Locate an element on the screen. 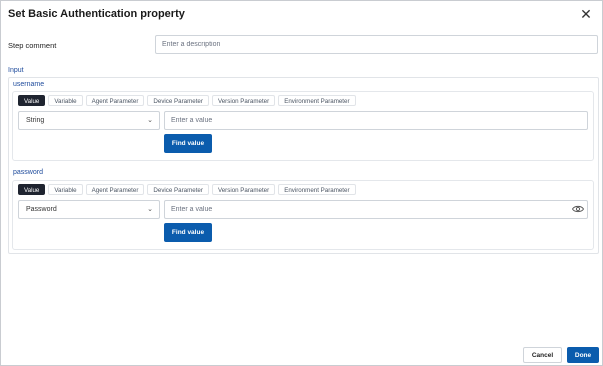  input-section-label: Input is located at coordinates (16, 70).